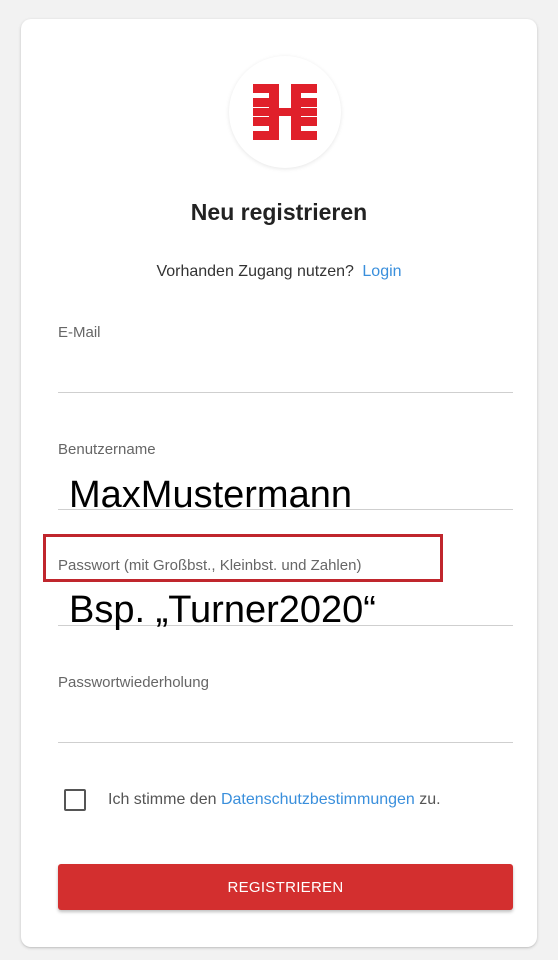 Image resolution: width=558 pixels, height=960 pixels. Describe the element at coordinates (285, 887) in the screenshot. I see `register-button: REGISTRIEREN` at that location.